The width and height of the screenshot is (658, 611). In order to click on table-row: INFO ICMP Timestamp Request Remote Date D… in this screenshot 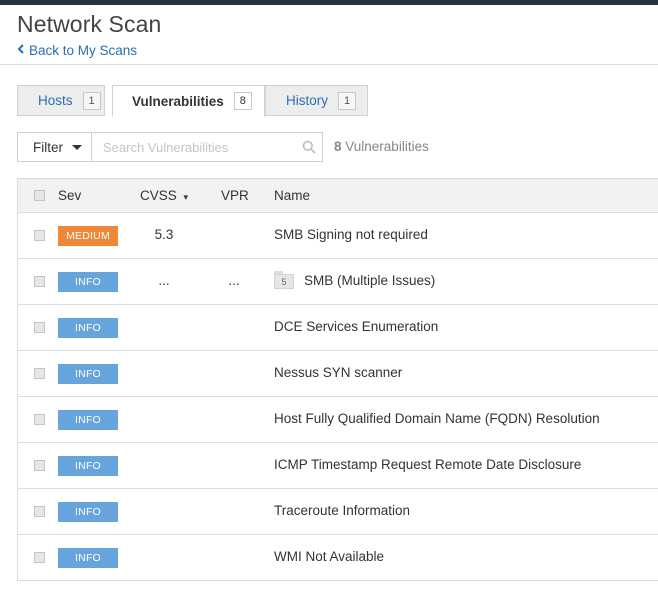, I will do `click(337, 466)`.